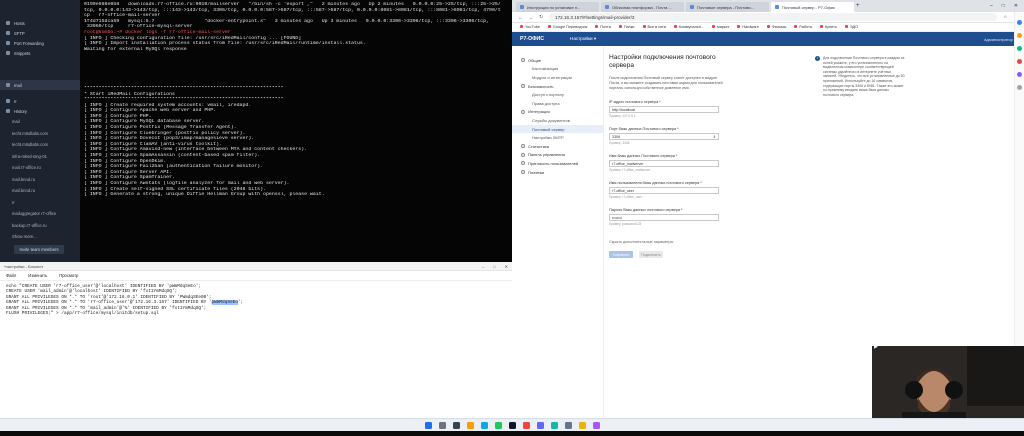 The width and height of the screenshot is (1024, 436). I want to click on settings-sidebar-item: Пригласить пользователей, so click(557, 163).